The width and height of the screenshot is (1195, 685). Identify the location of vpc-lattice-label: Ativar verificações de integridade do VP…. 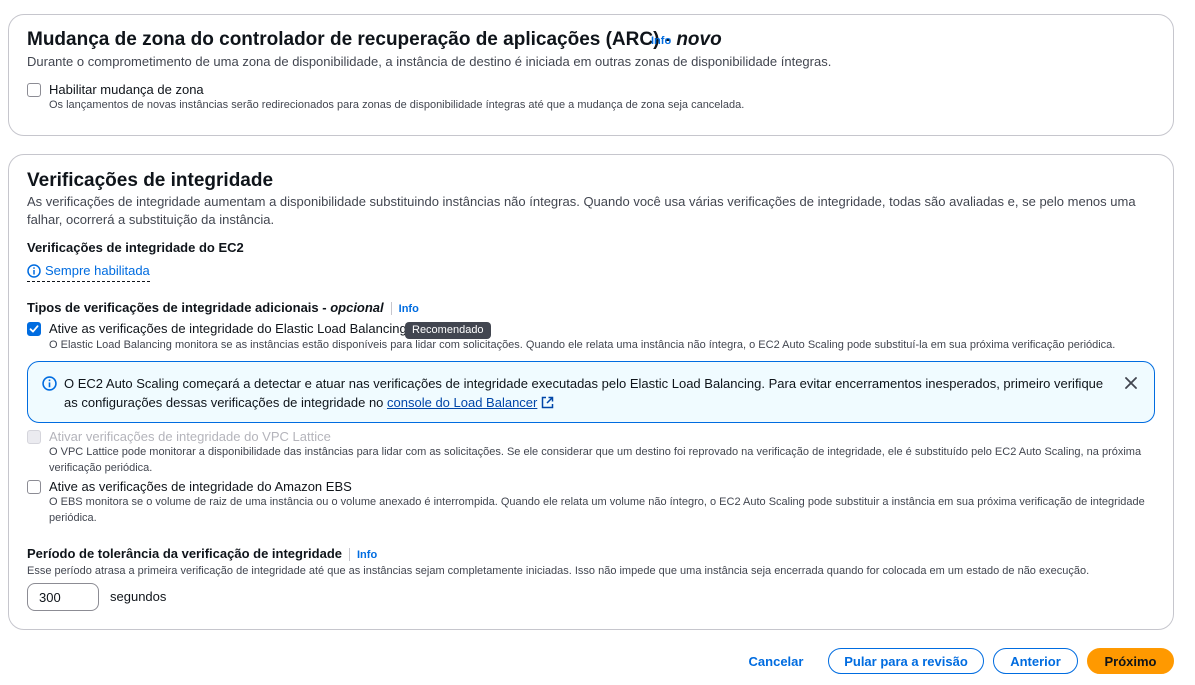
(190, 436).